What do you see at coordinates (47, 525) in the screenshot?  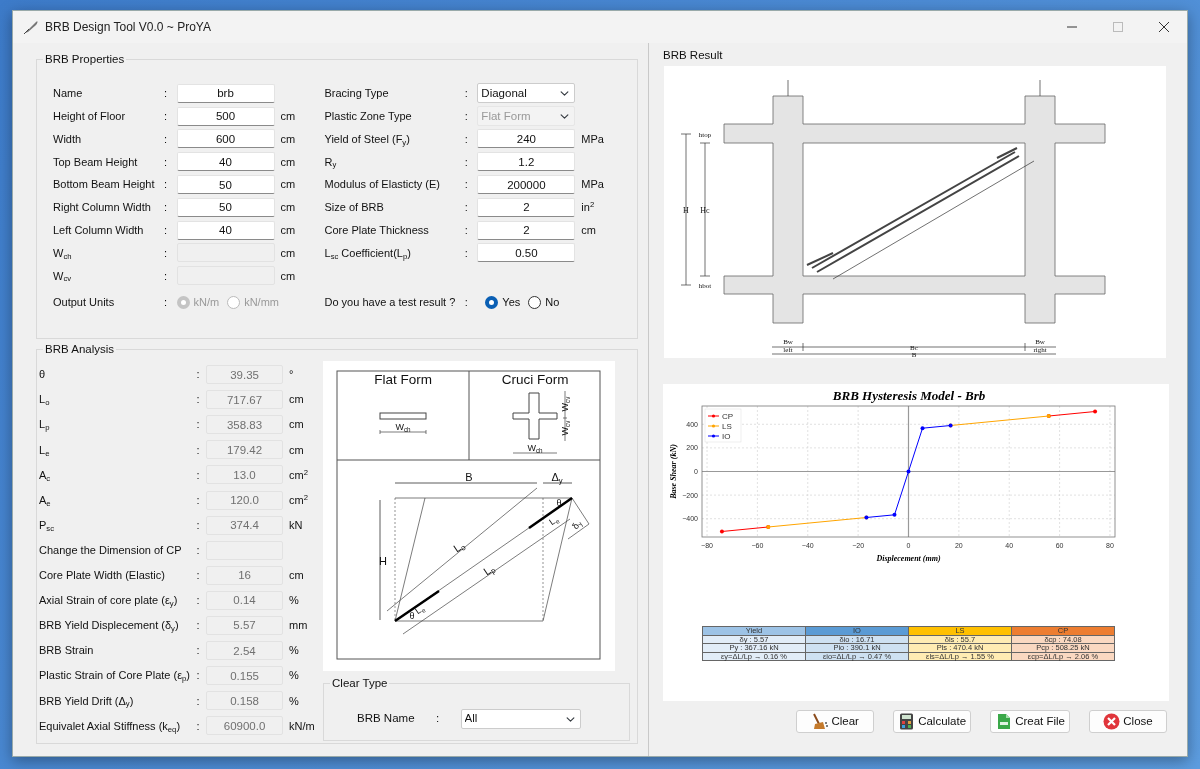 I see `field-label: P$_{sc}$` at bounding box center [47, 525].